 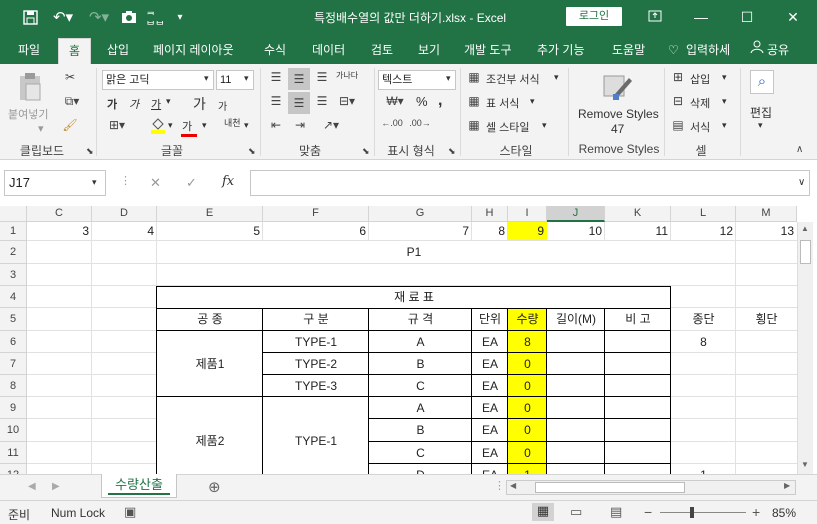 I want to click on conditional-format-icon: ▦, so click(x=474, y=77).